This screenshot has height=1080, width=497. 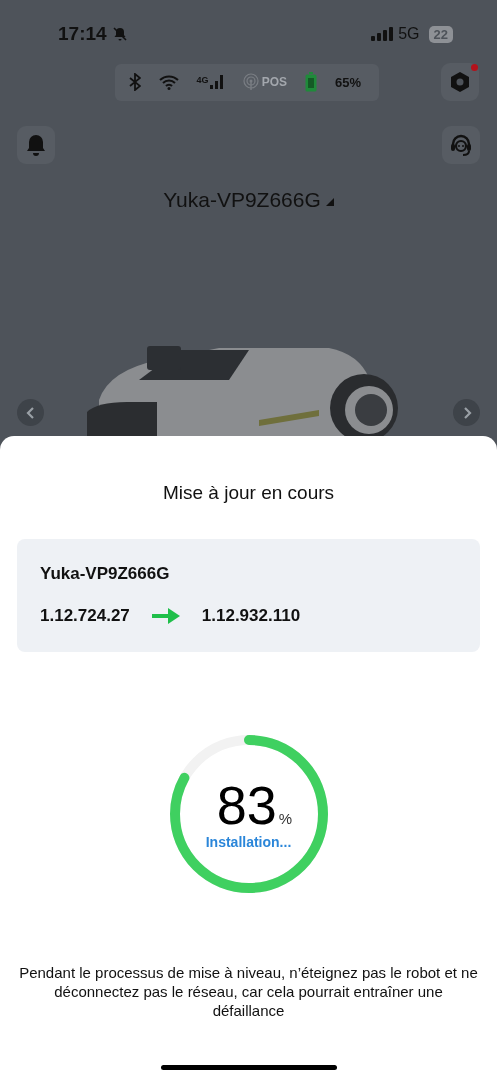 What do you see at coordinates (119, 34) in the screenshot?
I see `bell-muted-icon` at bounding box center [119, 34].